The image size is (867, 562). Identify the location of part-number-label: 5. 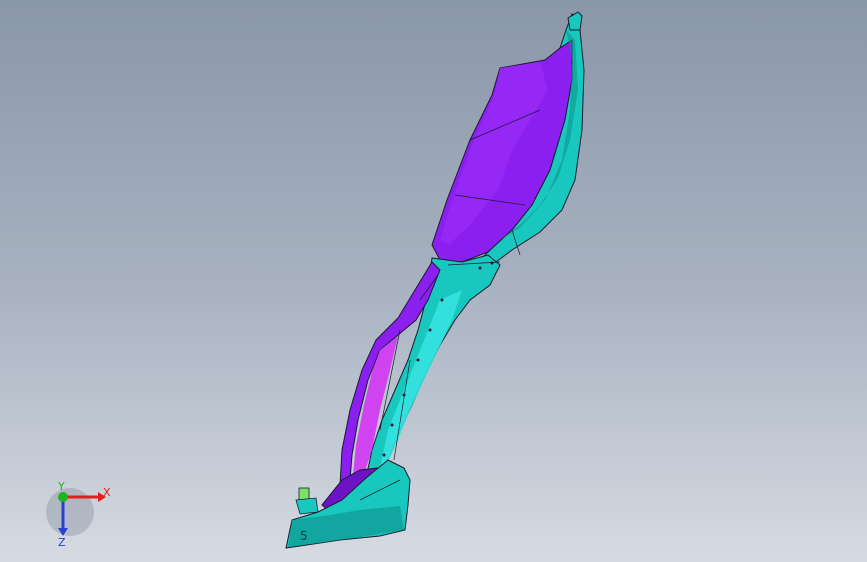
(304, 536).